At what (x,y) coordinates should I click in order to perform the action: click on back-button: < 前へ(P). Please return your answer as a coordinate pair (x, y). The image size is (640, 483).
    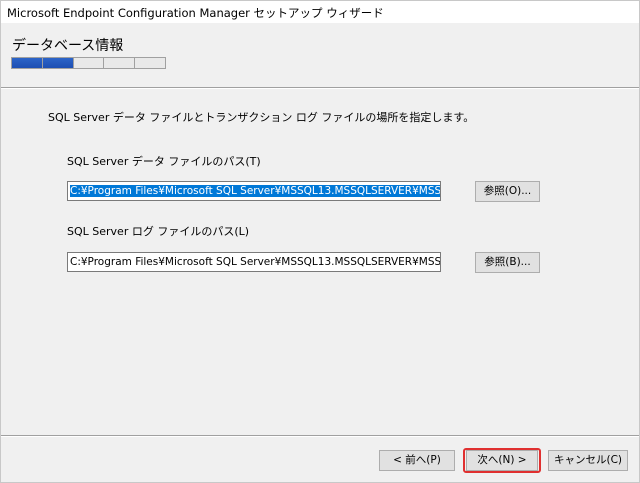
    Looking at the image, I should click on (417, 460).